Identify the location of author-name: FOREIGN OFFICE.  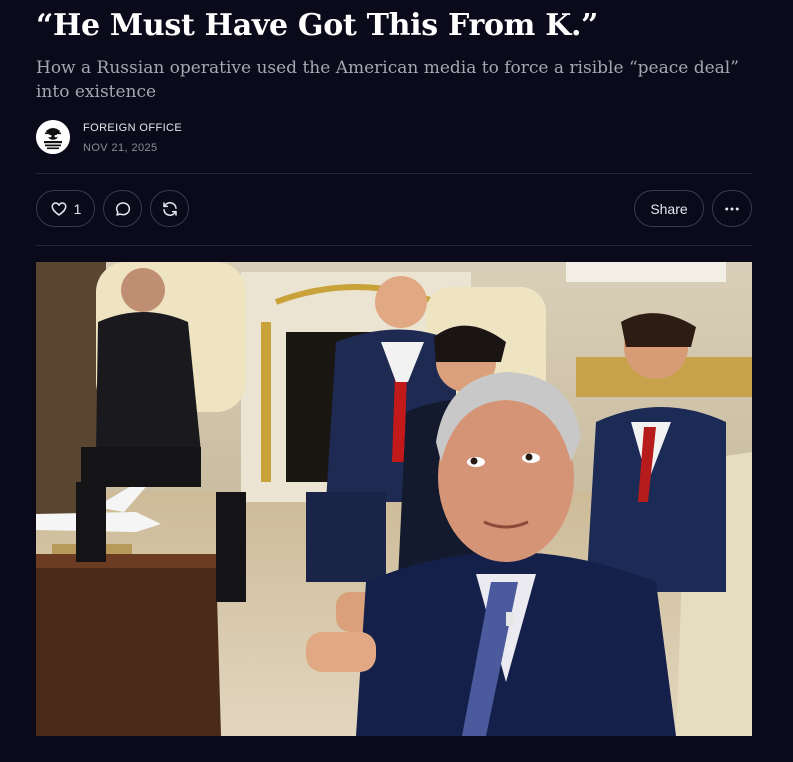
(132, 128).